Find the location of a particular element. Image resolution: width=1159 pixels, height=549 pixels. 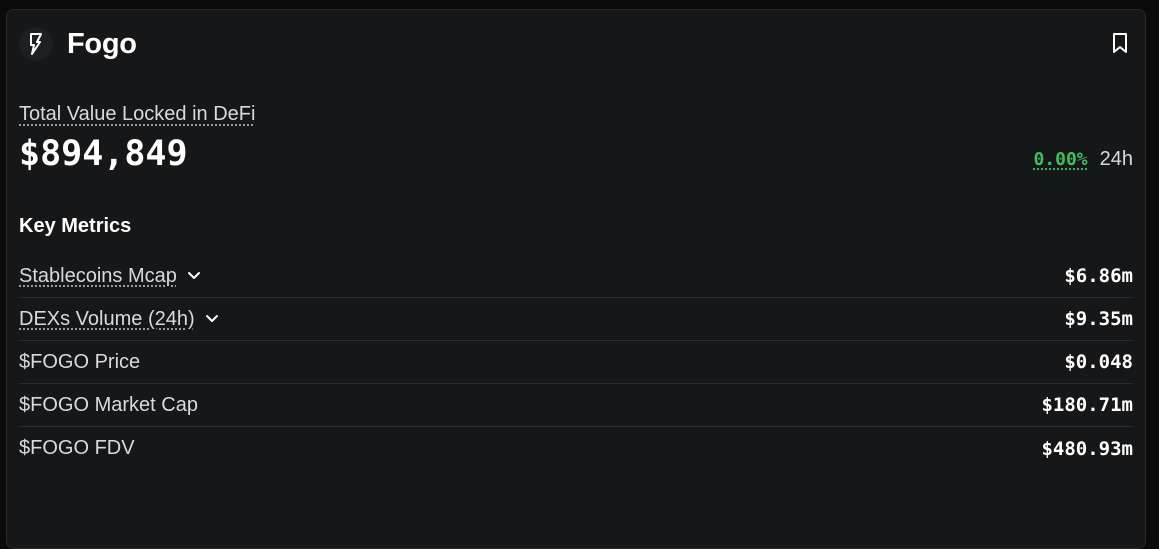

tvl-change: 0.00% 24h is located at coordinates (1083, 159).